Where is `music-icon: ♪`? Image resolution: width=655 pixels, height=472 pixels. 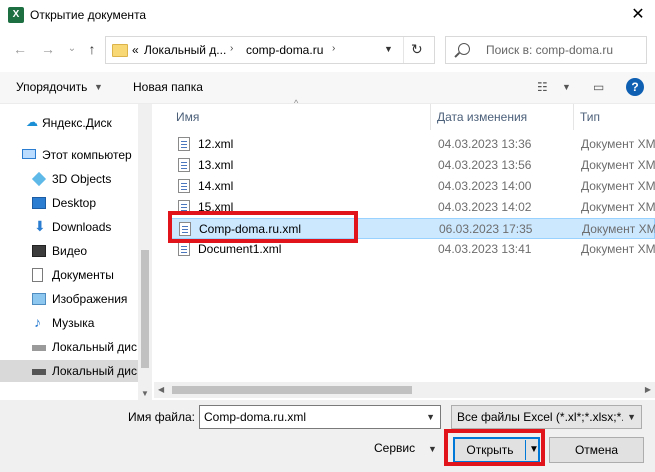
music-icon: ♪ is located at coordinates (37, 322).